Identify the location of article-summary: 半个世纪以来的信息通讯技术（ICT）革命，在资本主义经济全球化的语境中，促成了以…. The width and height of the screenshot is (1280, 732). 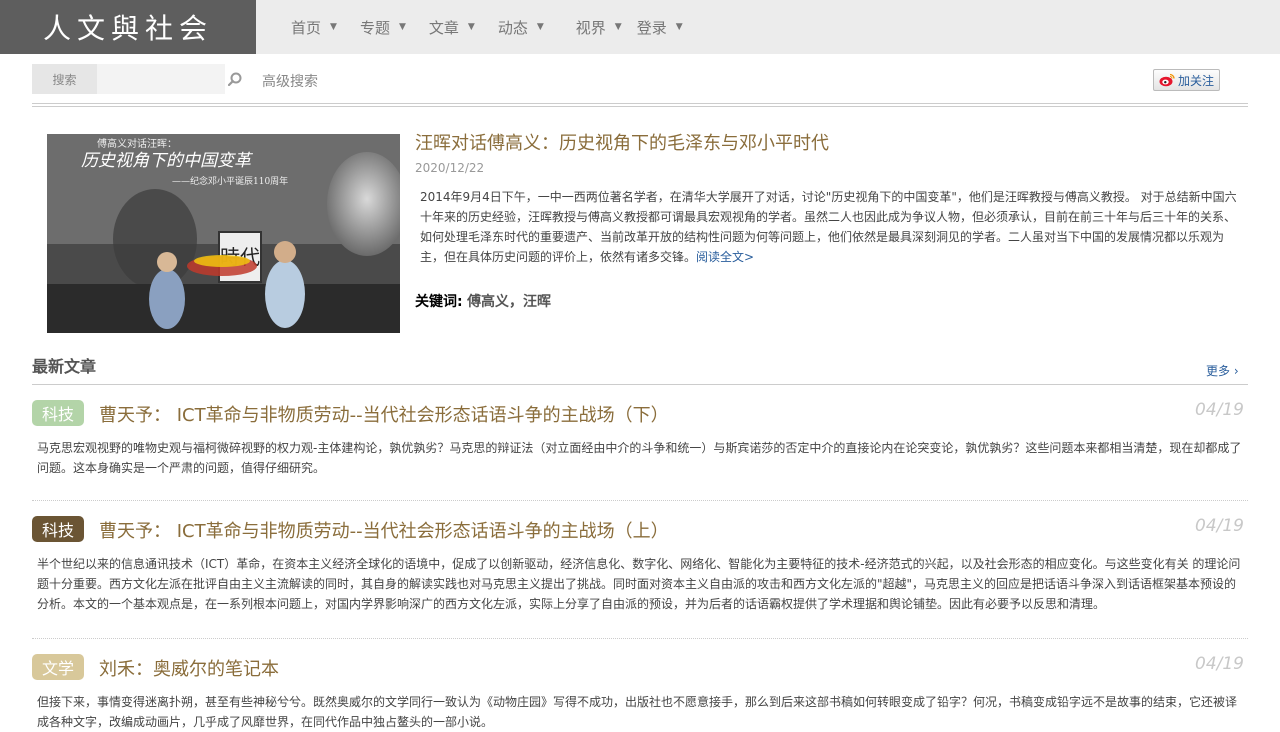
(639, 584).